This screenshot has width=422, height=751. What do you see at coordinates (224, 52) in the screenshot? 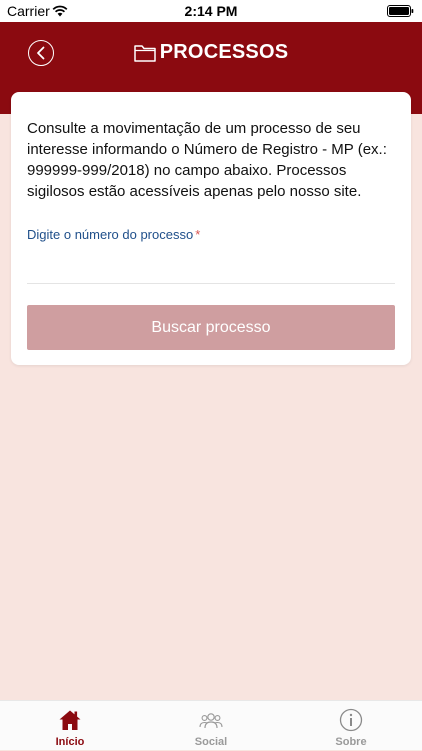
I see `page-title: PROCESSOS` at bounding box center [224, 52].